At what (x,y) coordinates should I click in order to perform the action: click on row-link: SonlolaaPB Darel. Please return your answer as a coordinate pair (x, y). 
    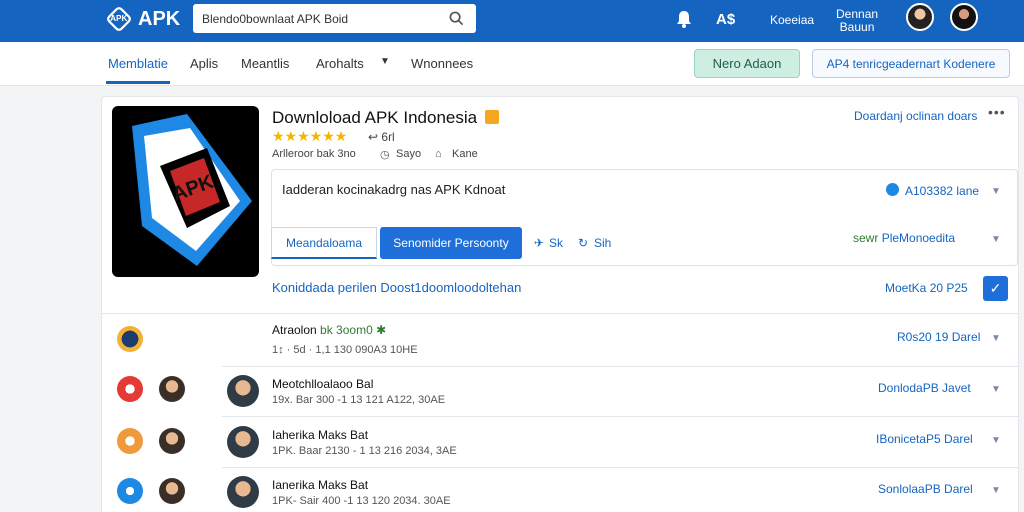
    Looking at the image, I should click on (925, 489).